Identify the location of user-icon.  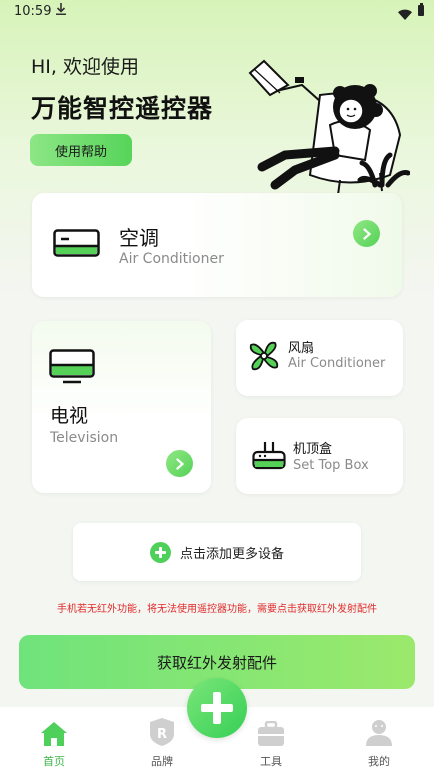
(379, 732).